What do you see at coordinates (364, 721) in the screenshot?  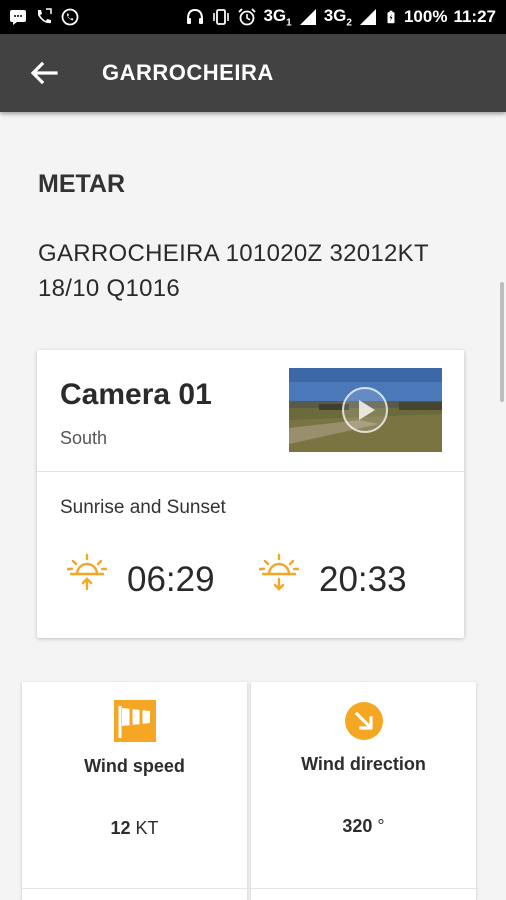 I see `direction-arrow-icon` at bounding box center [364, 721].